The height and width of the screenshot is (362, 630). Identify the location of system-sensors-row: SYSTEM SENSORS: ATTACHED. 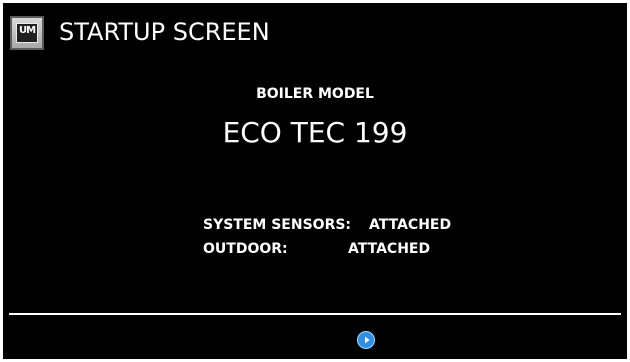
(343, 228).